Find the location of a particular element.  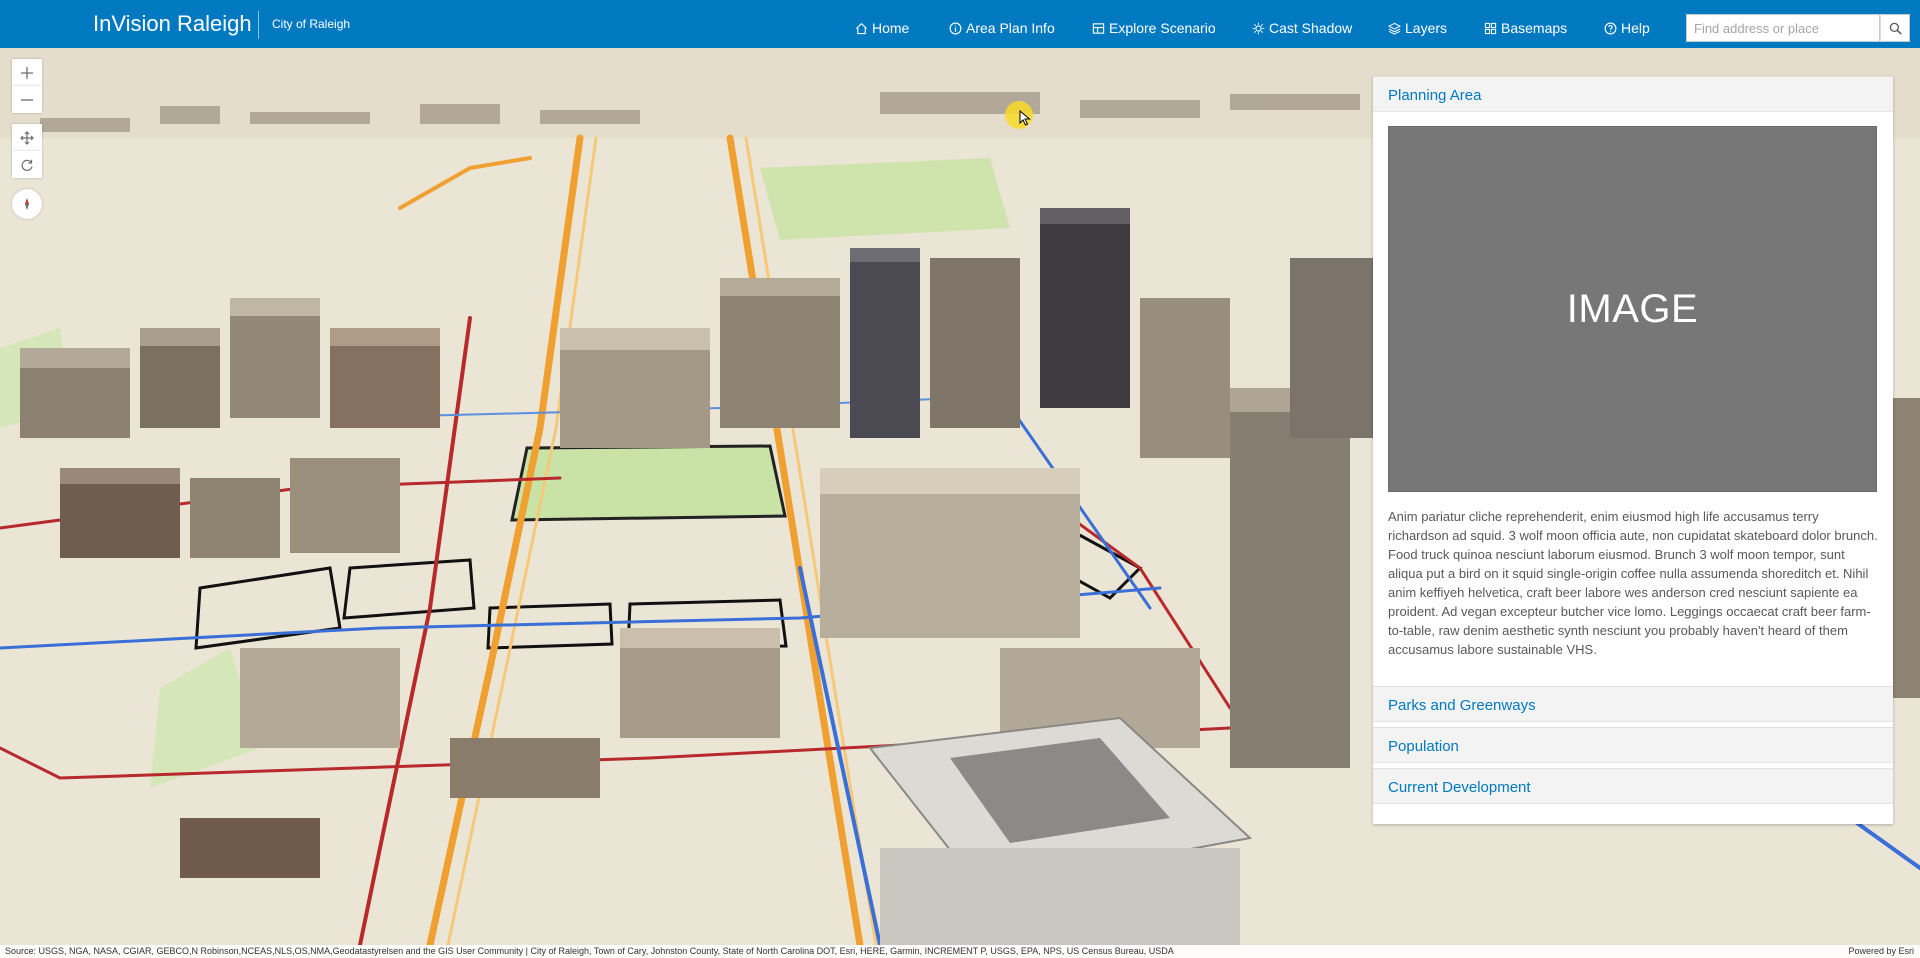

section-population: Population is located at coordinates (1633, 745).